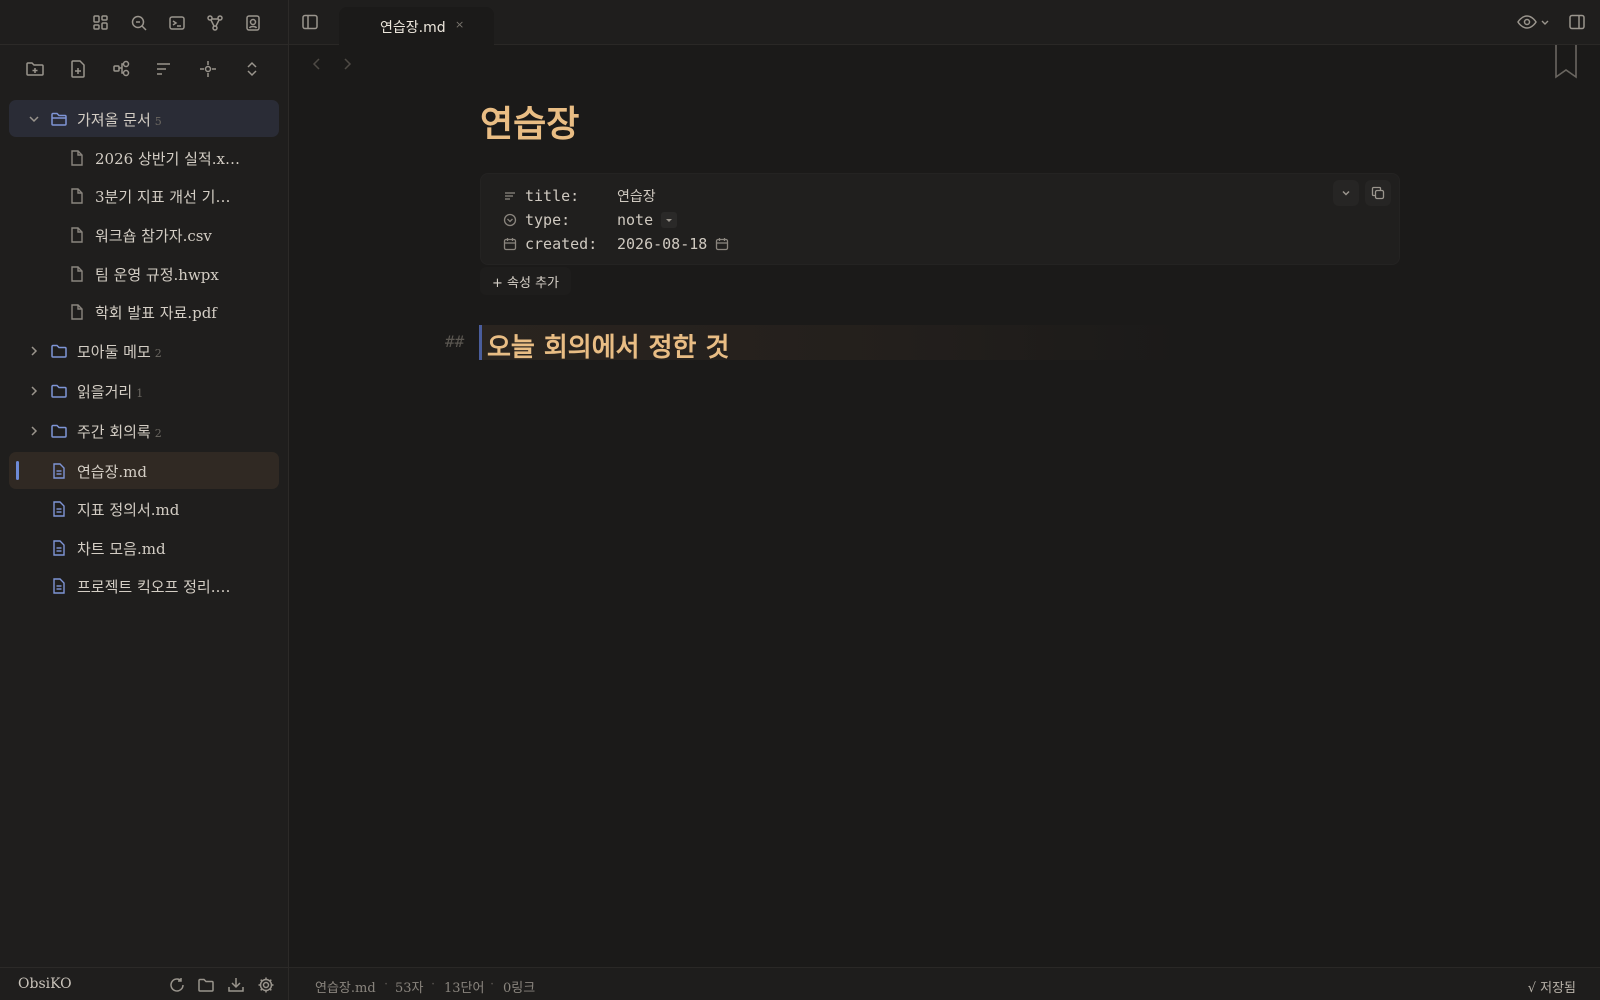  Describe the element at coordinates (345, 988) in the screenshot. I see `status-file-name: 연습장.md` at that location.